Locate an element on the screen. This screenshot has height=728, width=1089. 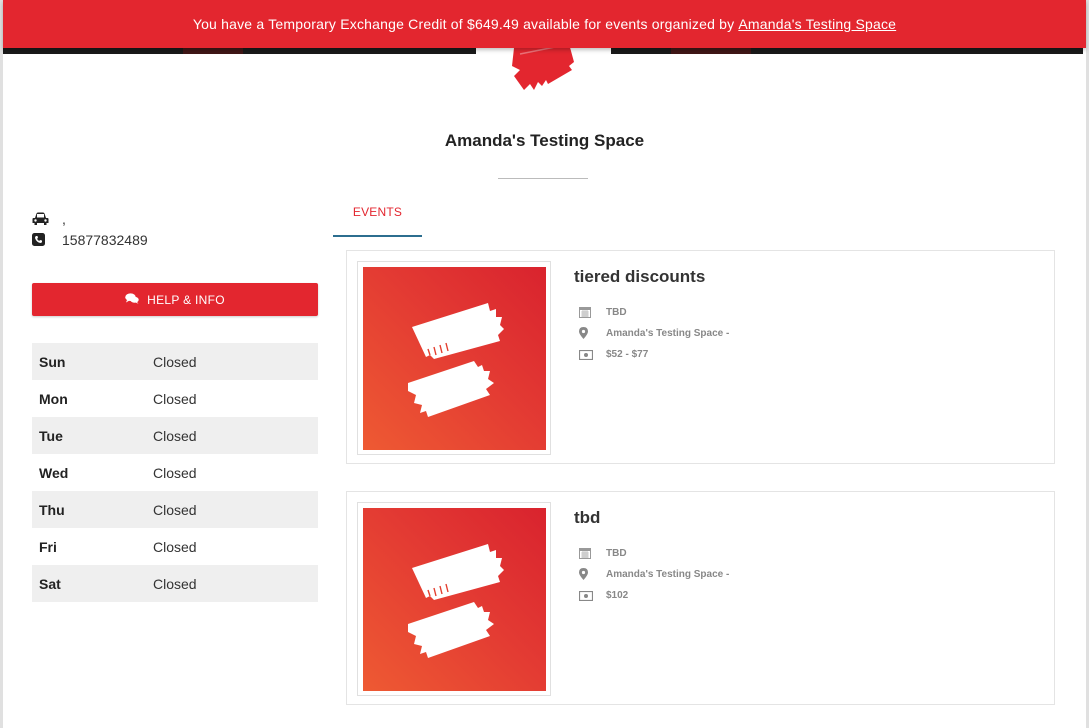
organizer-logo is located at coordinates (543, 71).